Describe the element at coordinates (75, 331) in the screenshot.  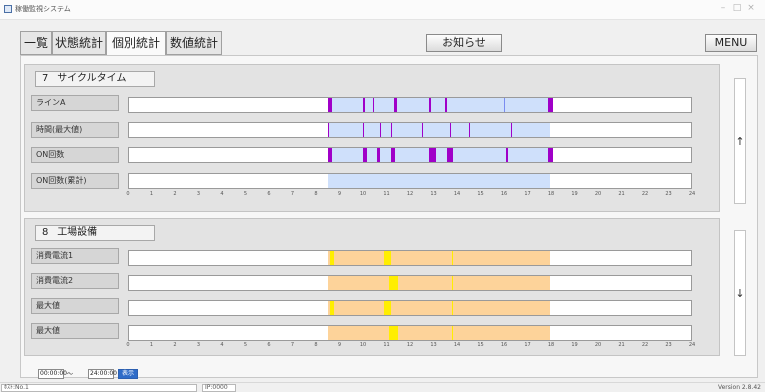
I see `row-label-max-2: 最大値` at that location.